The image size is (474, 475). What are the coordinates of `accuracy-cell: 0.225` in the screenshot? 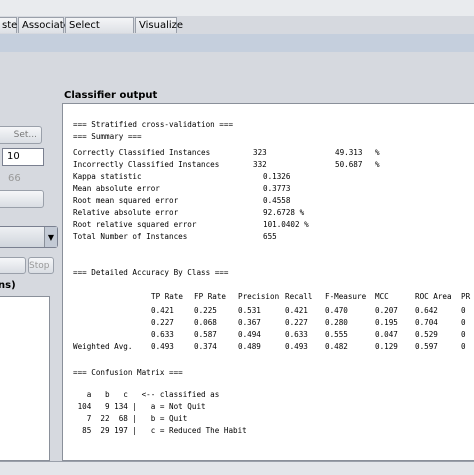 It's located at (205, 310).